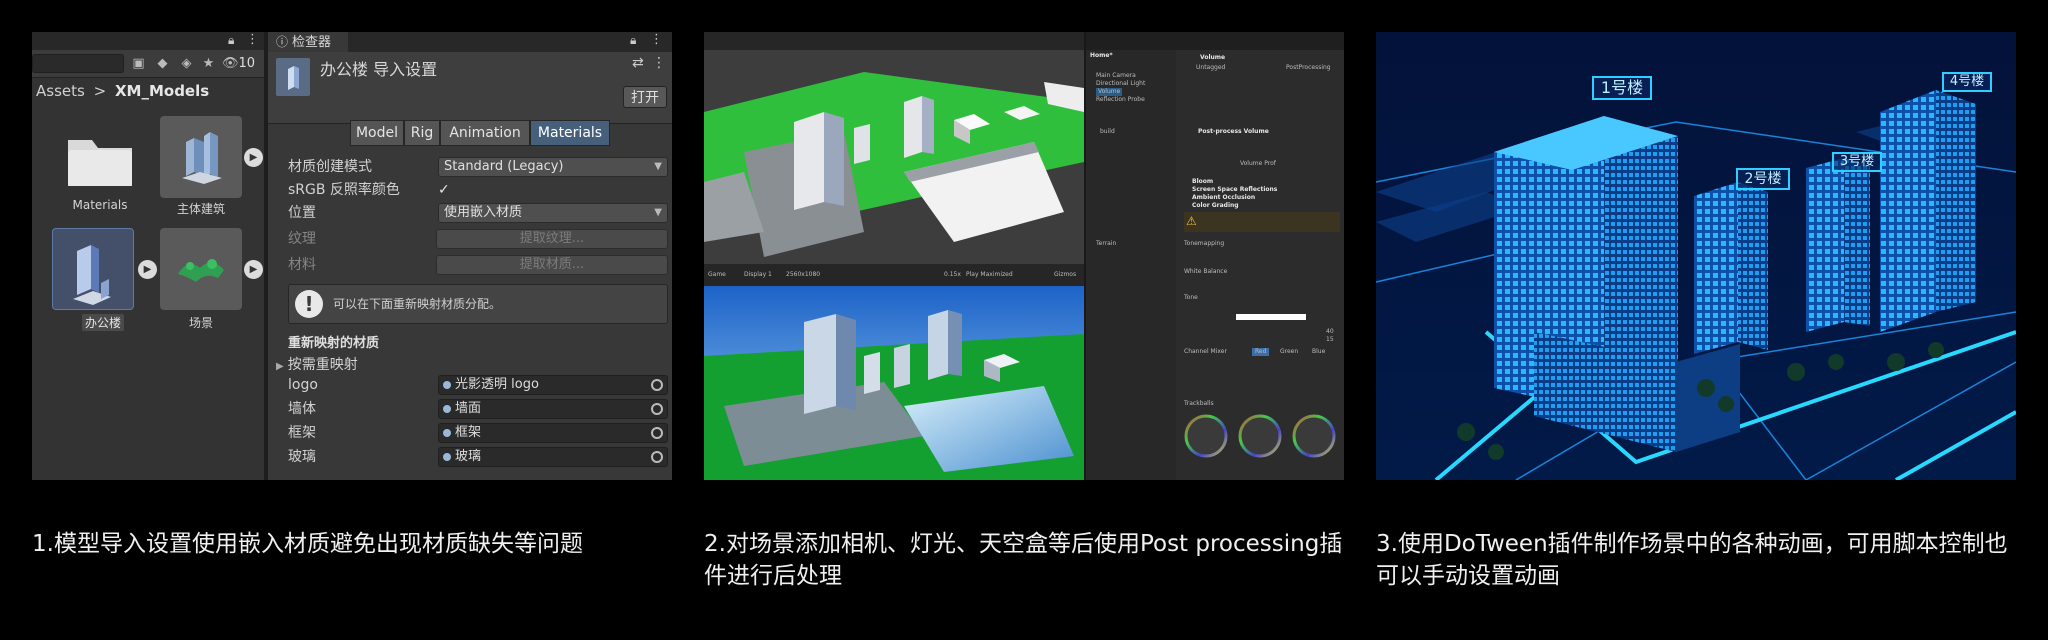  Describe the element at coordinates (302, 457) in the screenshot. I see `remap-key: 玻璃` at that location.